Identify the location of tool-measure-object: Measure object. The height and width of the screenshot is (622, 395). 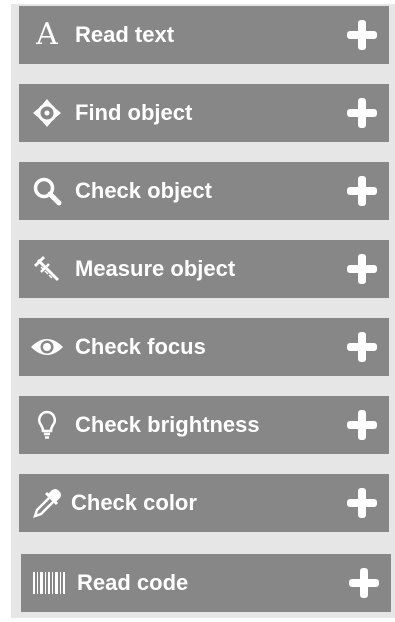
(204, 269).